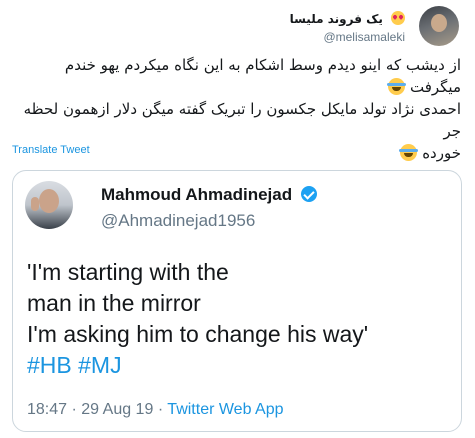  Describe the element at coordinates (398, 18) in the screenshot. I see `heart-eyes-emoji-icon` at that location.